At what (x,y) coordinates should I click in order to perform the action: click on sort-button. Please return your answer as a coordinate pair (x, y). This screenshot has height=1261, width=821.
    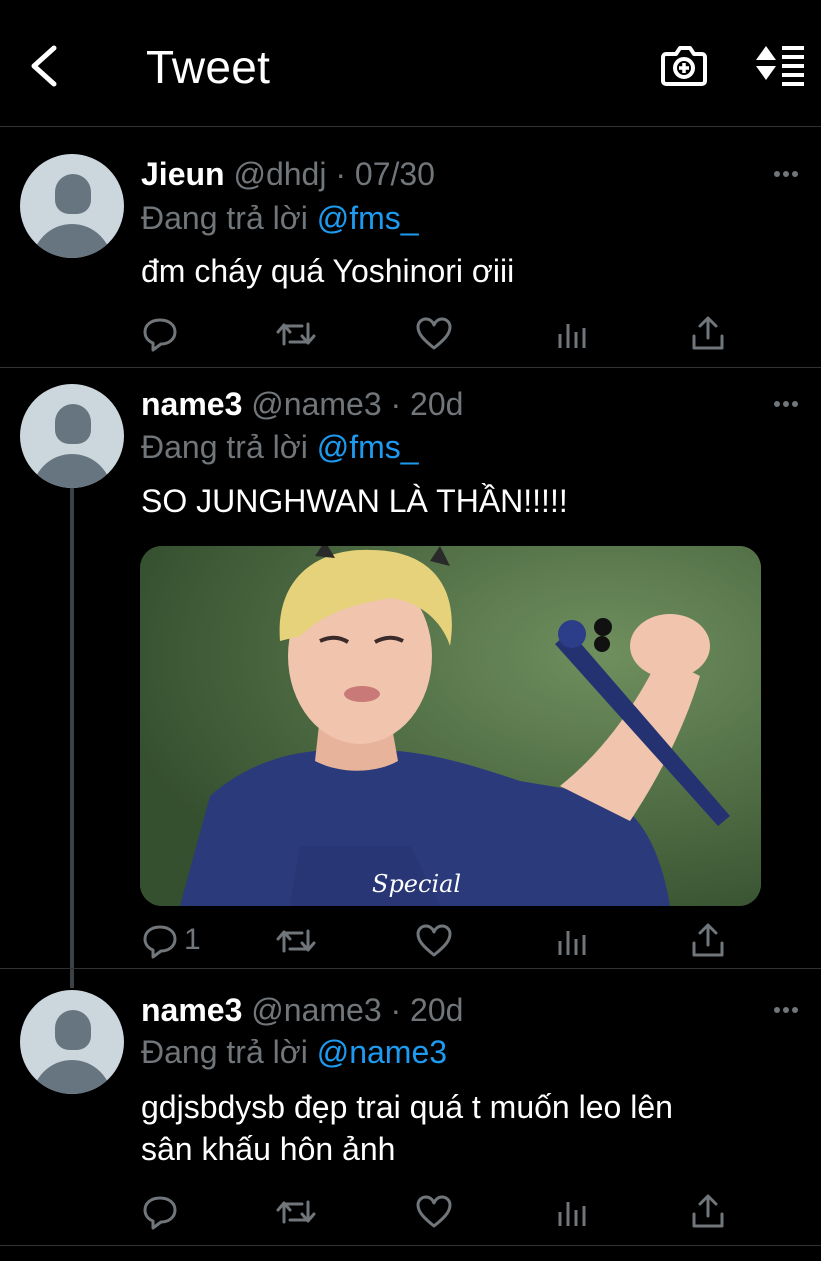
    Looking at the image, I should click on (780, 65).